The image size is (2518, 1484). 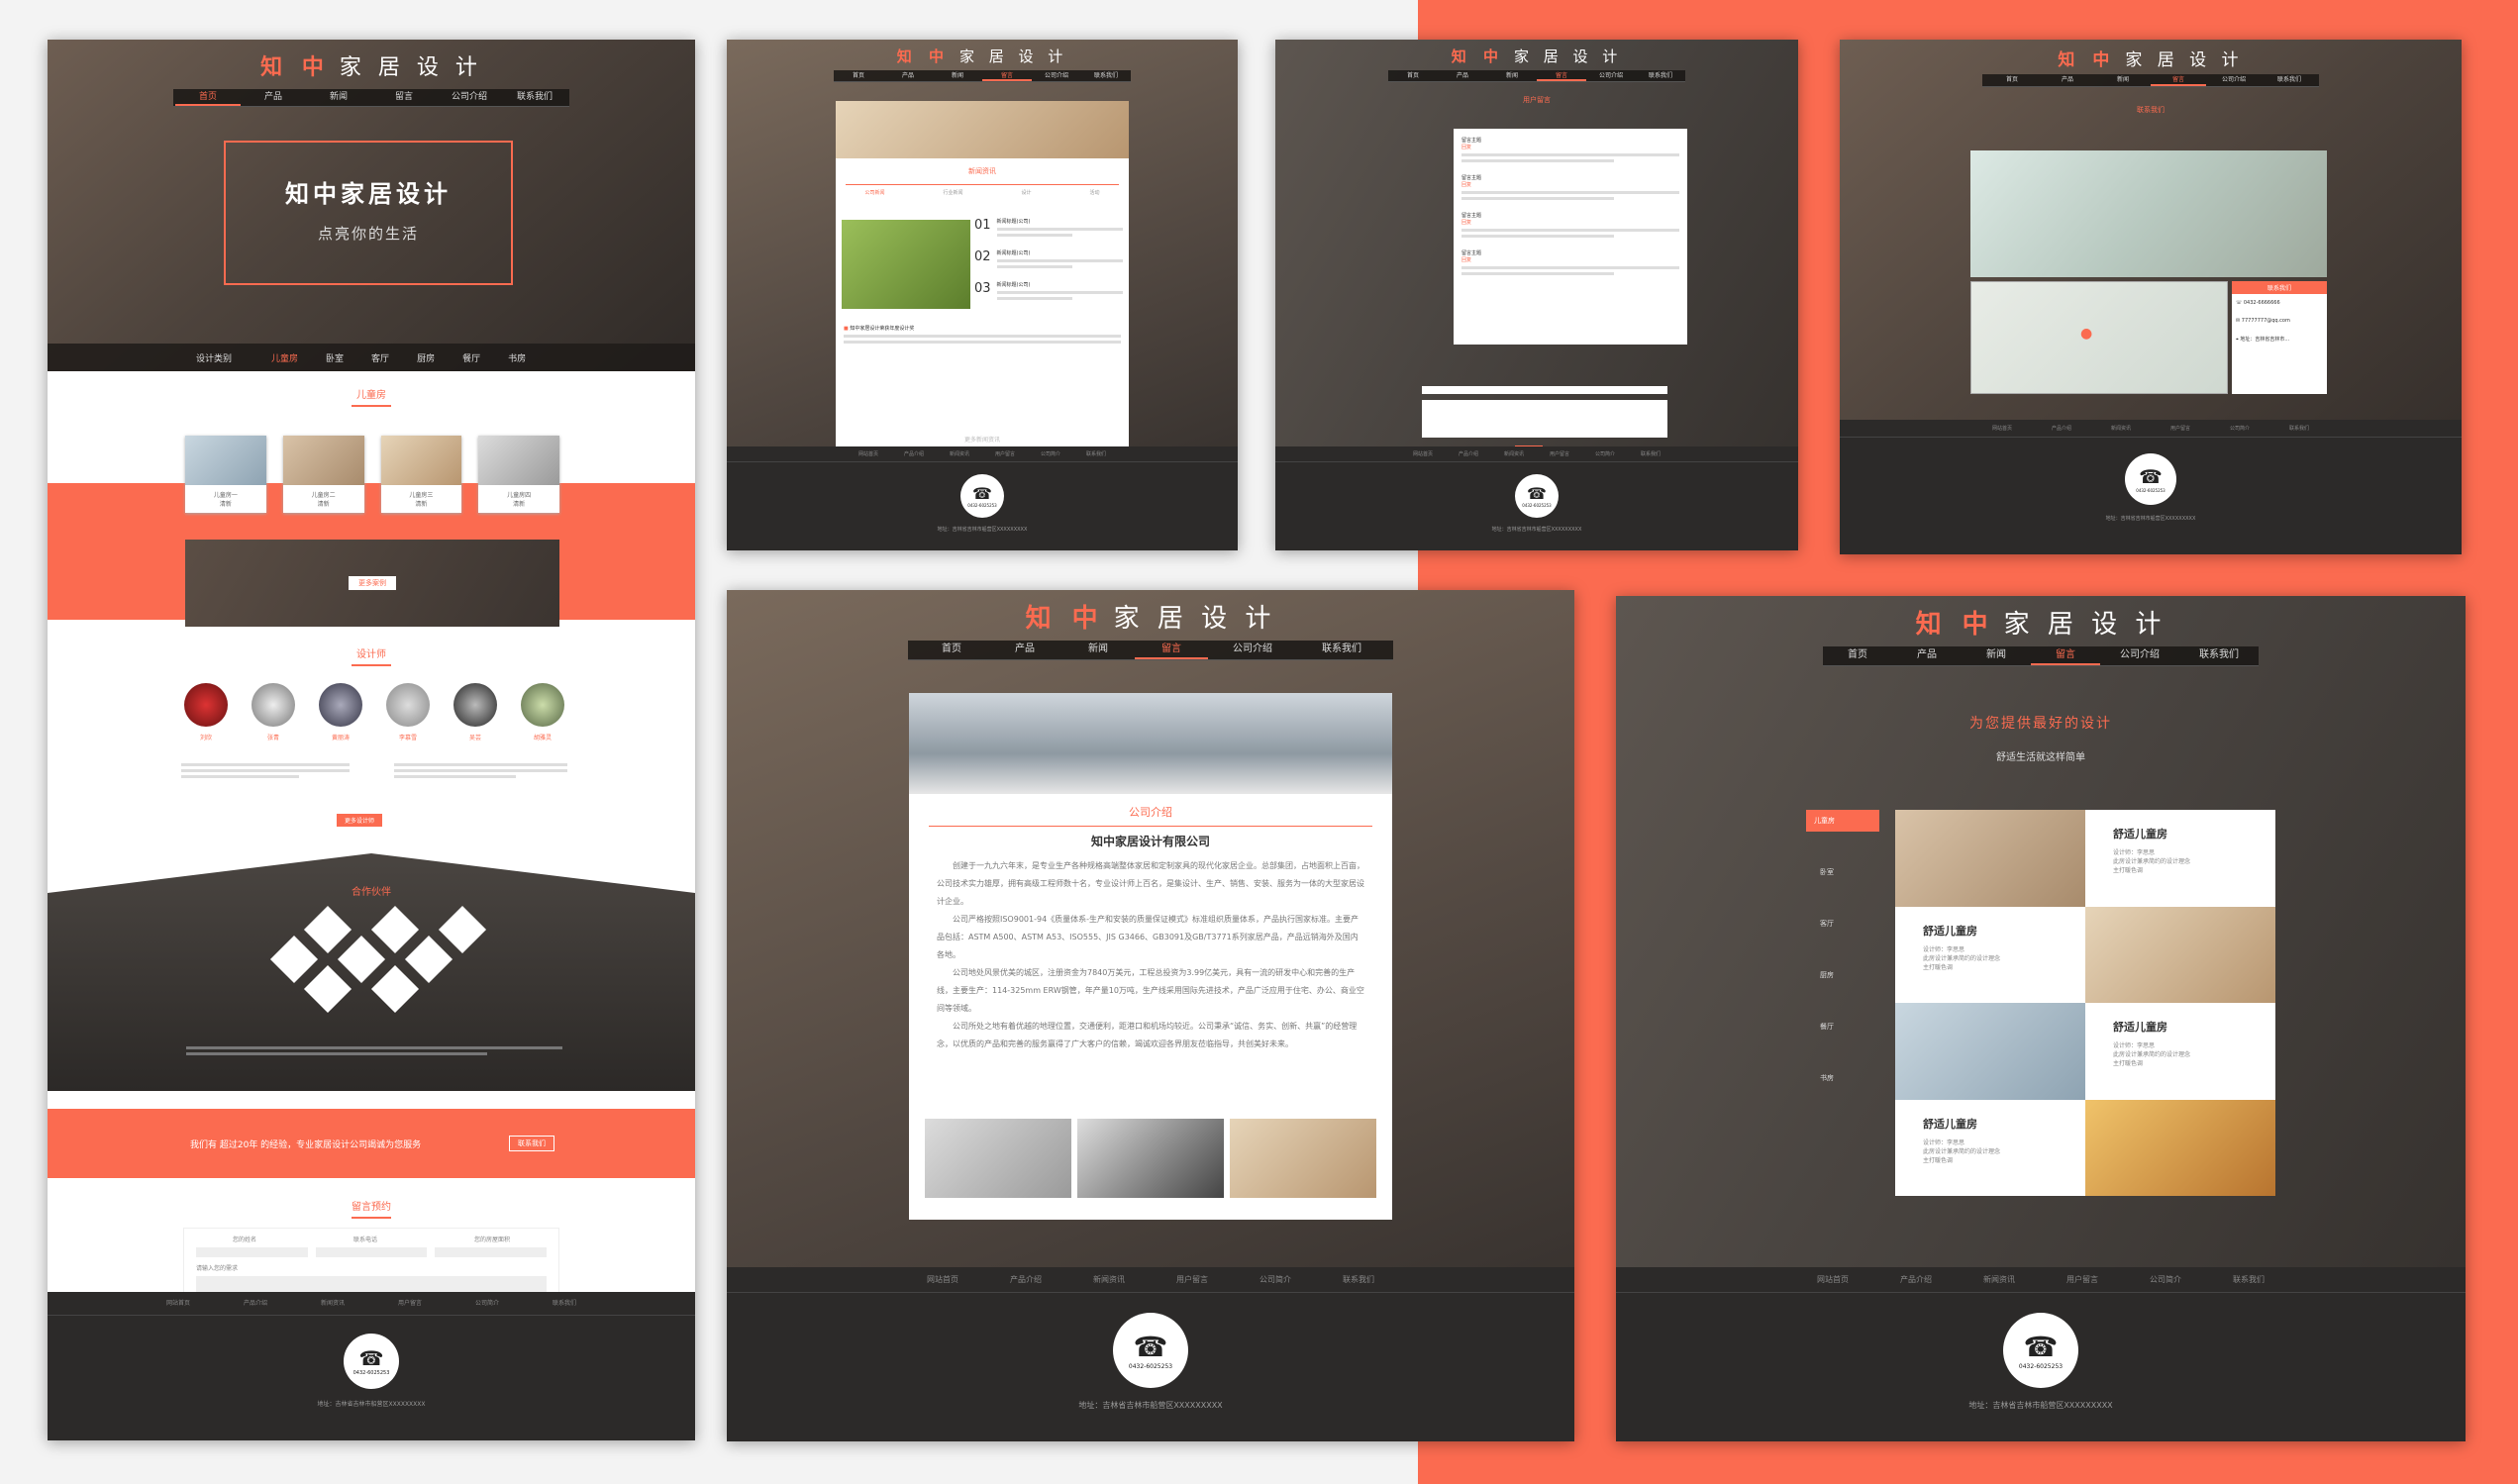 I want to click on tab-company-news: 公司新闻, so click(x=874, y=192).